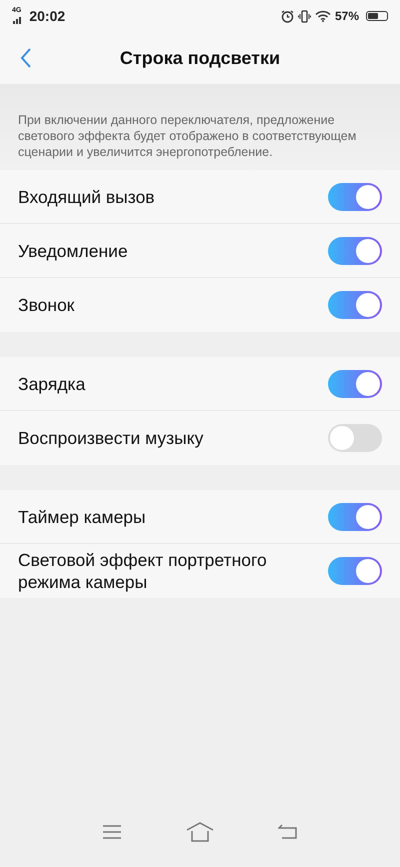 The height and width of the screenshot is (867, 400). Describe the element at coordinates (73, 251) in the screenshot. I see `setting-label: Уведомление` at that location.